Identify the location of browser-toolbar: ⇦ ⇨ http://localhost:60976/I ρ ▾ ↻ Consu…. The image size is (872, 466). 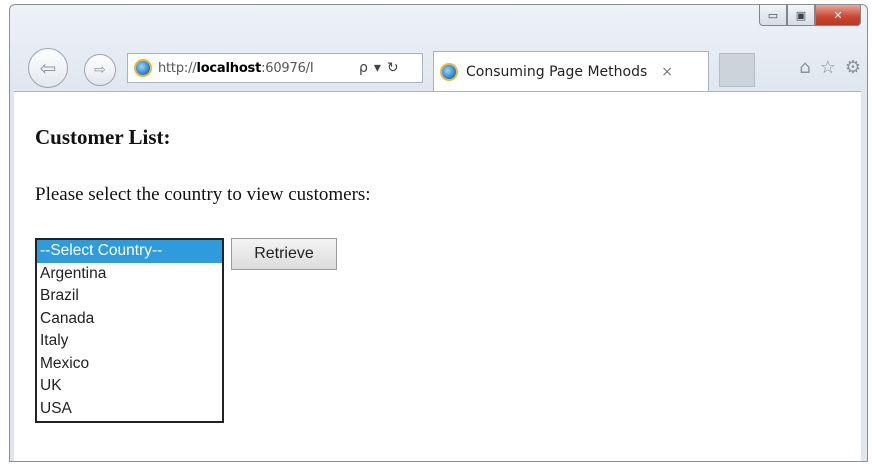
(438, 68).